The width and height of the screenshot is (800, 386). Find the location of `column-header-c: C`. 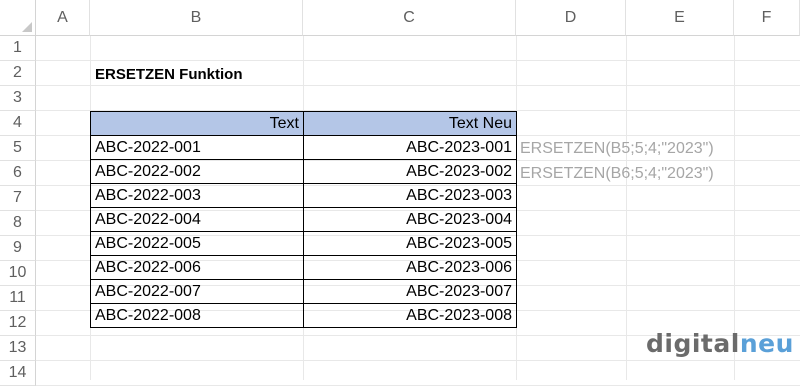

column-header-c: C is located at coordinates (409, 18).